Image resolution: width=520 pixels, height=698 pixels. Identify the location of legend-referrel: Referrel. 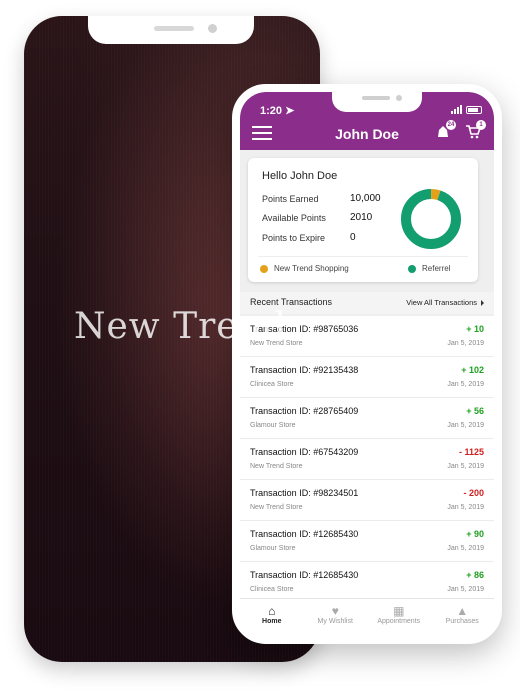
(429, 268).